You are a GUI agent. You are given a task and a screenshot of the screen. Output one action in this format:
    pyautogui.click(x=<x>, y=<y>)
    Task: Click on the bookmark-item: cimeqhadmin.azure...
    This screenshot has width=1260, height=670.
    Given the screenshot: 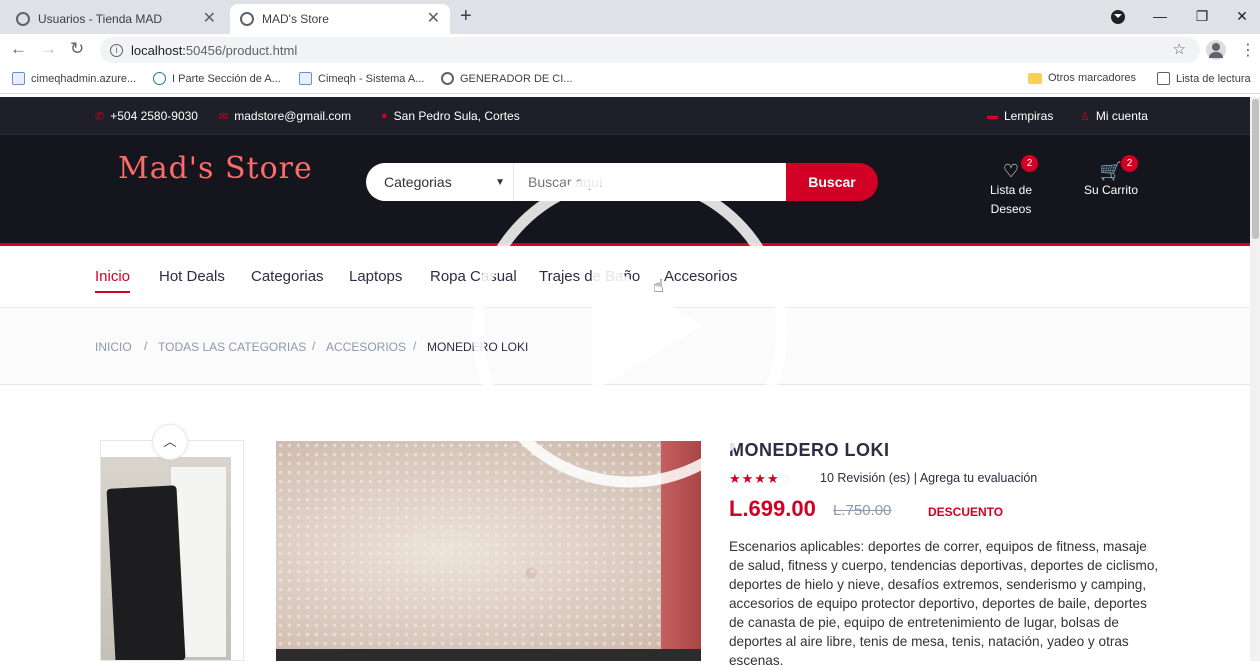 What is the action you would take?
    pyautogui.click(x=74, y=78)
    